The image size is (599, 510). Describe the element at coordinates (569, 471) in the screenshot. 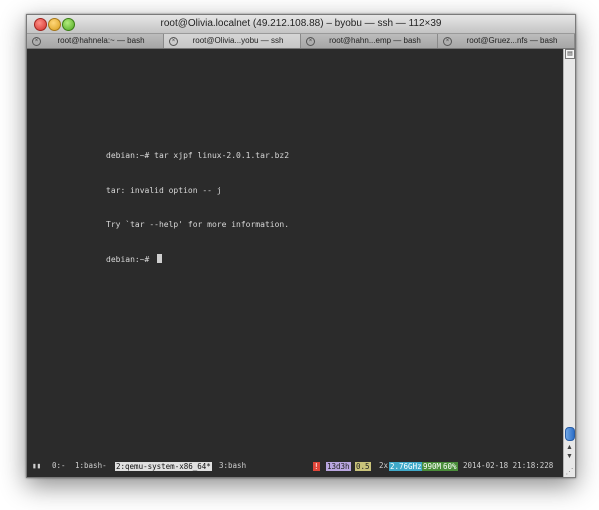

I see `resize-grip-icon: ⋰` at that location.